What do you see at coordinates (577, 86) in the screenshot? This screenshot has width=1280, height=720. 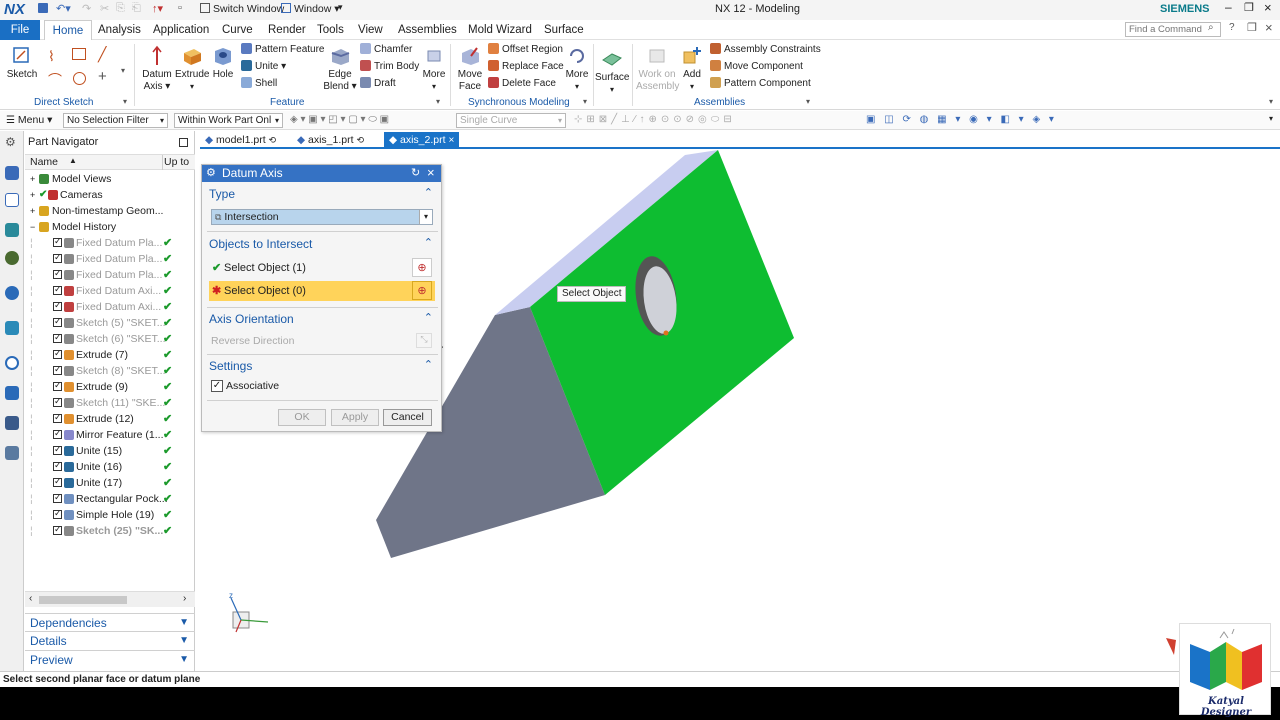 I see `sync-more-dropdown-icon: ▾` at bounding box center [577, 86].